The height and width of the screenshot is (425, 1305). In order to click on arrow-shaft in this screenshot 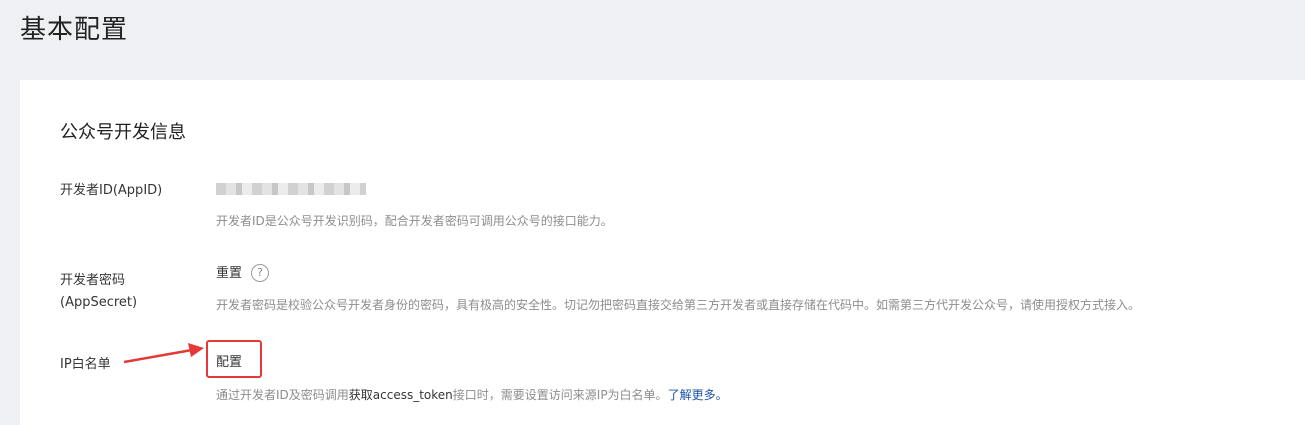, I will do `click(158, 356)`.